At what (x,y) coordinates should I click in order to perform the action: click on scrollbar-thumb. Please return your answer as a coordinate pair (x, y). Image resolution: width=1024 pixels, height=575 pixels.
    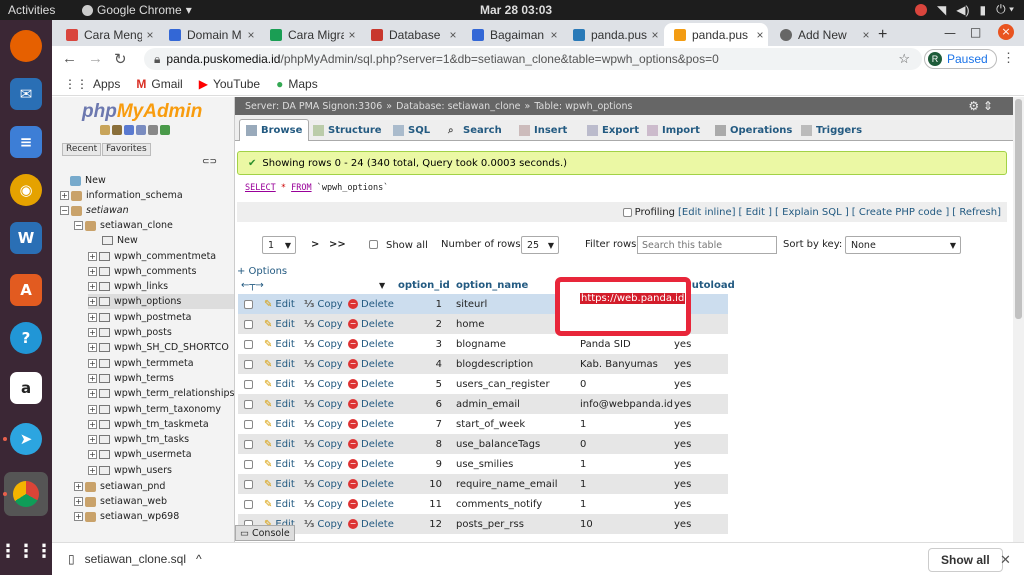
    Looking at the image, I should click on (1018, 209).